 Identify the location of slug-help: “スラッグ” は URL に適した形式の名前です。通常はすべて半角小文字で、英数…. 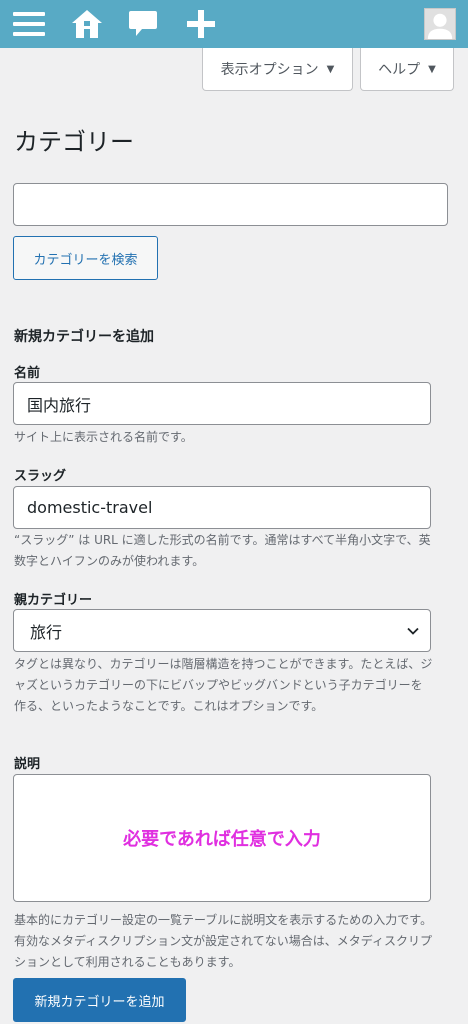
(222, 550).